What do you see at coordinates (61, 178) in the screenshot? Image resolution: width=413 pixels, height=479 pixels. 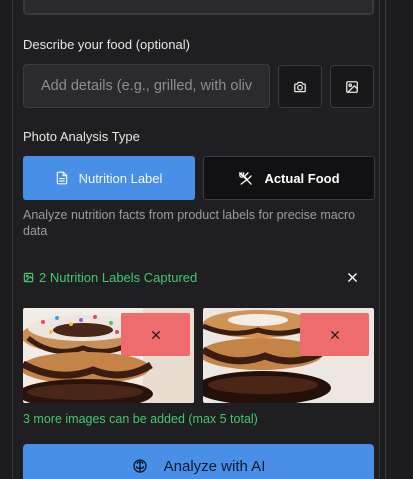 I see `document-icon` at bounding box center [61, 178].